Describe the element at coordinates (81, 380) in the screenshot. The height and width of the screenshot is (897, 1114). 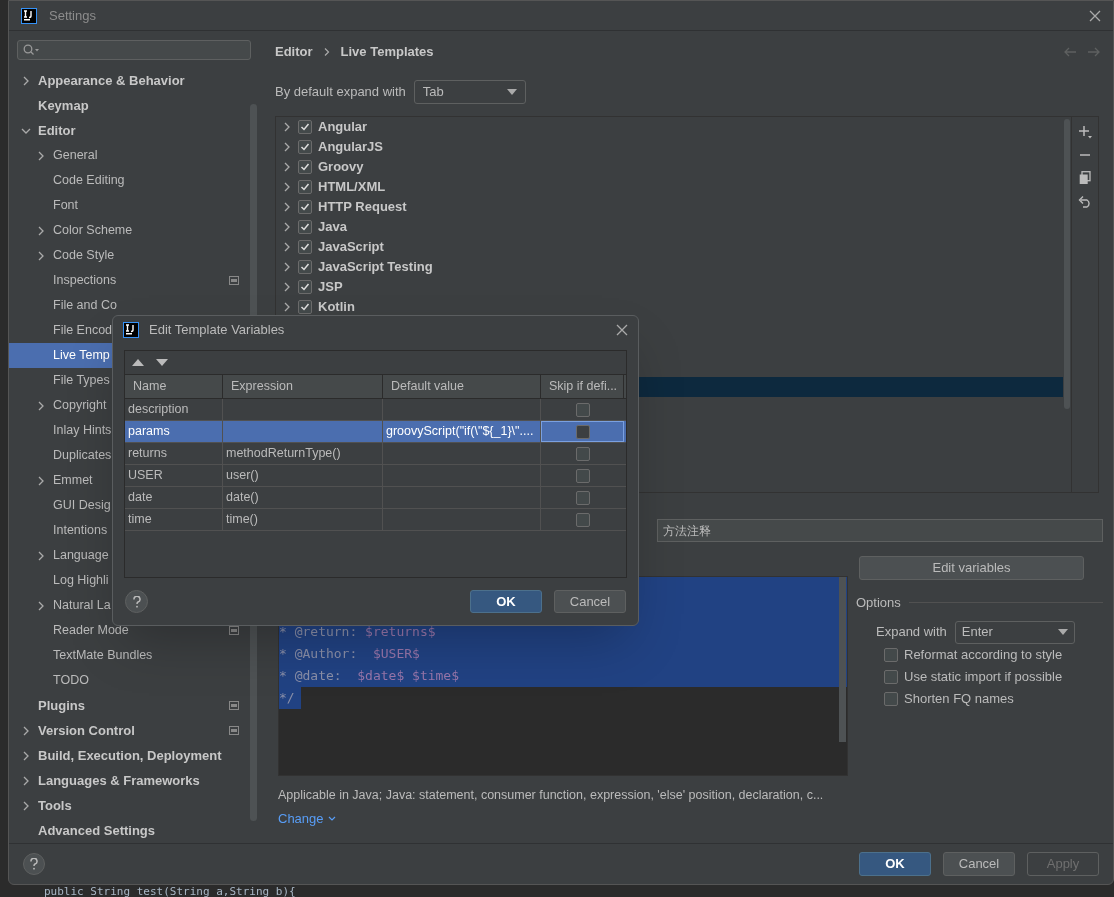
I see `tree-item: File Types` at that location.